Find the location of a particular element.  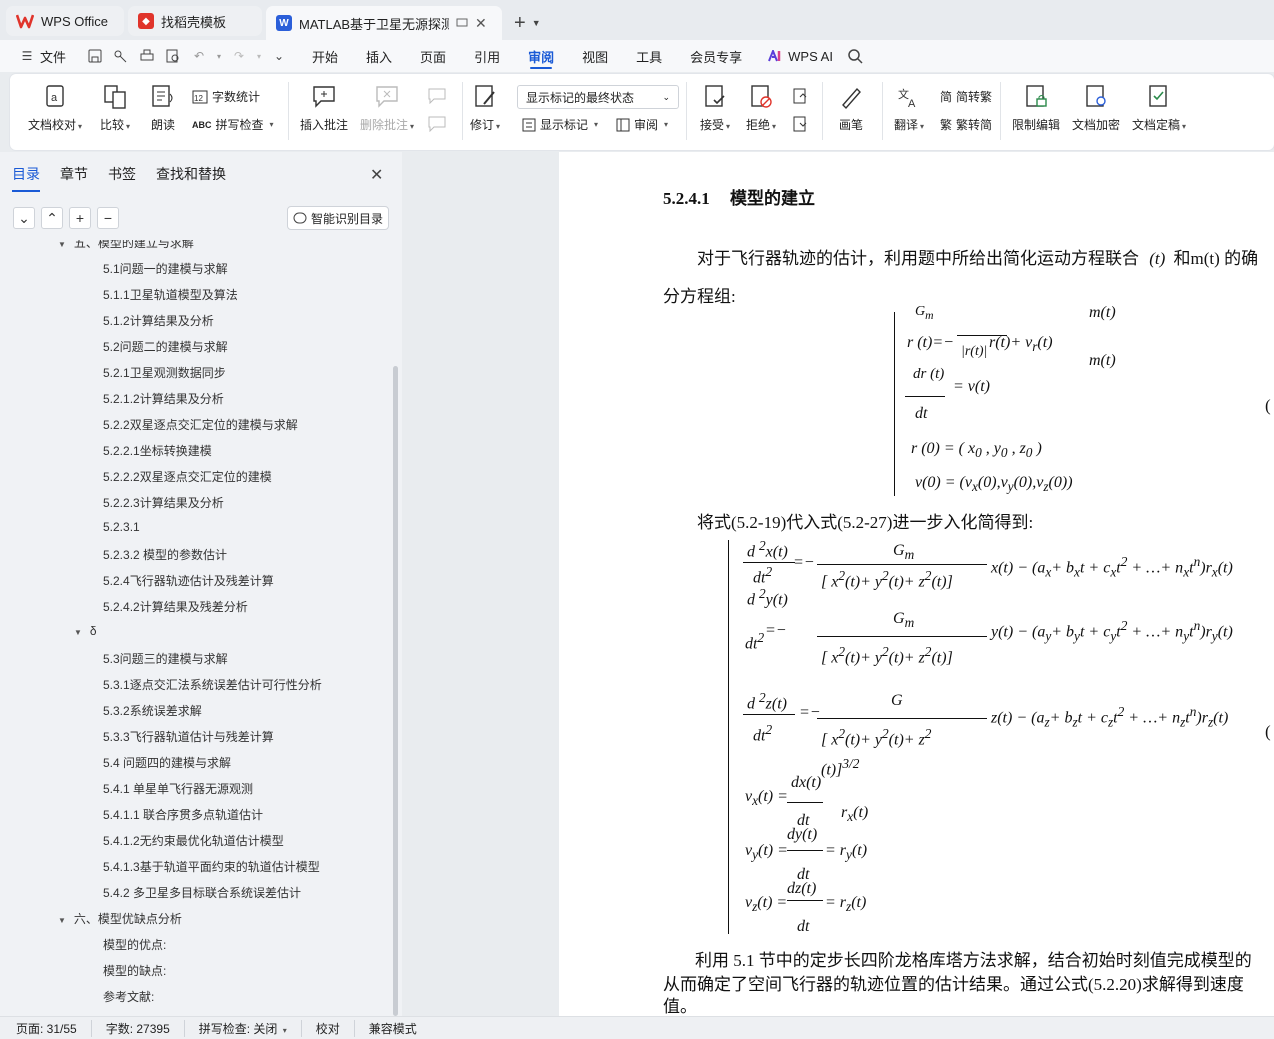

delete-comment-button: 删除批注 ▾ is located at coordinates (387, 108).